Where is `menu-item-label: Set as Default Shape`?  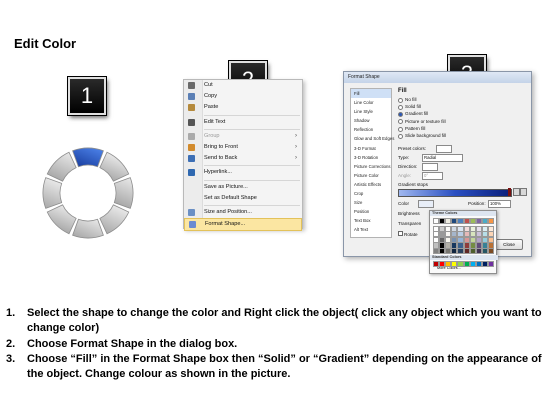
menu-item-label: Set as Default Shape is located at coordinates (230, 197).